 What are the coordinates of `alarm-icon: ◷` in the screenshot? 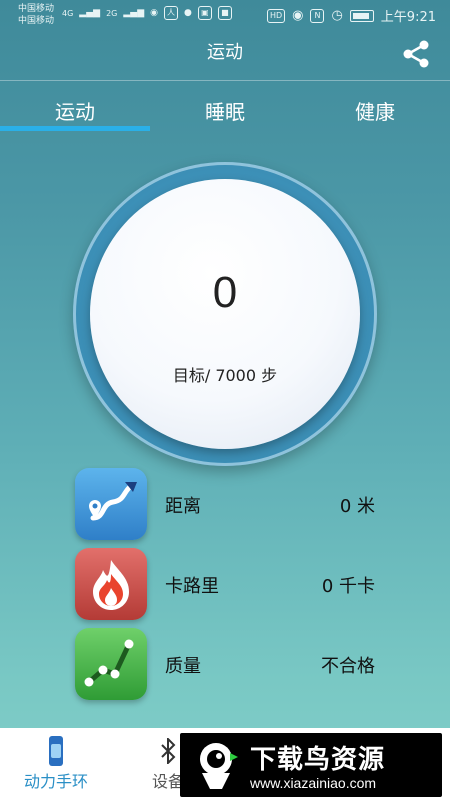 It's located at (337, 15).